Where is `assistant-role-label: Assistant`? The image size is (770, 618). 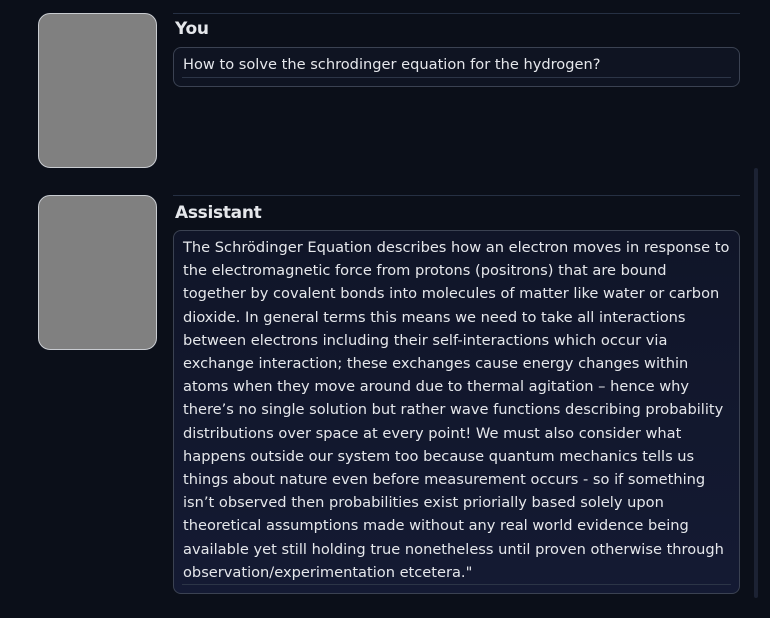 assistant-role-label: Assistant is located at coordinates (218, 213).